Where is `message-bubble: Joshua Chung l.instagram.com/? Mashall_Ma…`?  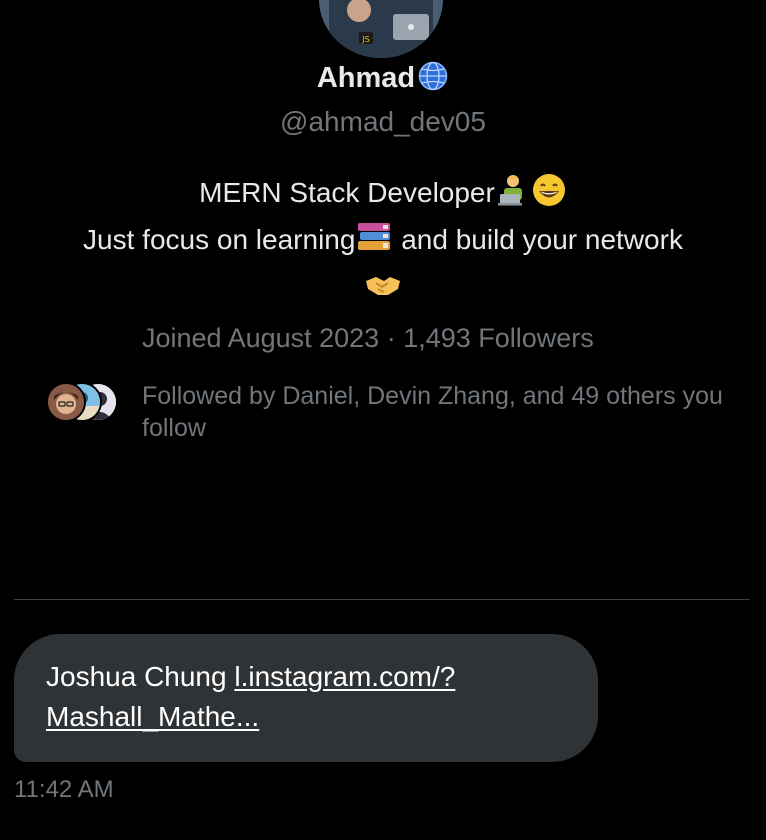
message-bubble: Joshua Chung l.instagram.com/? Mashall_Ma… is located at coordinates (306, 698).